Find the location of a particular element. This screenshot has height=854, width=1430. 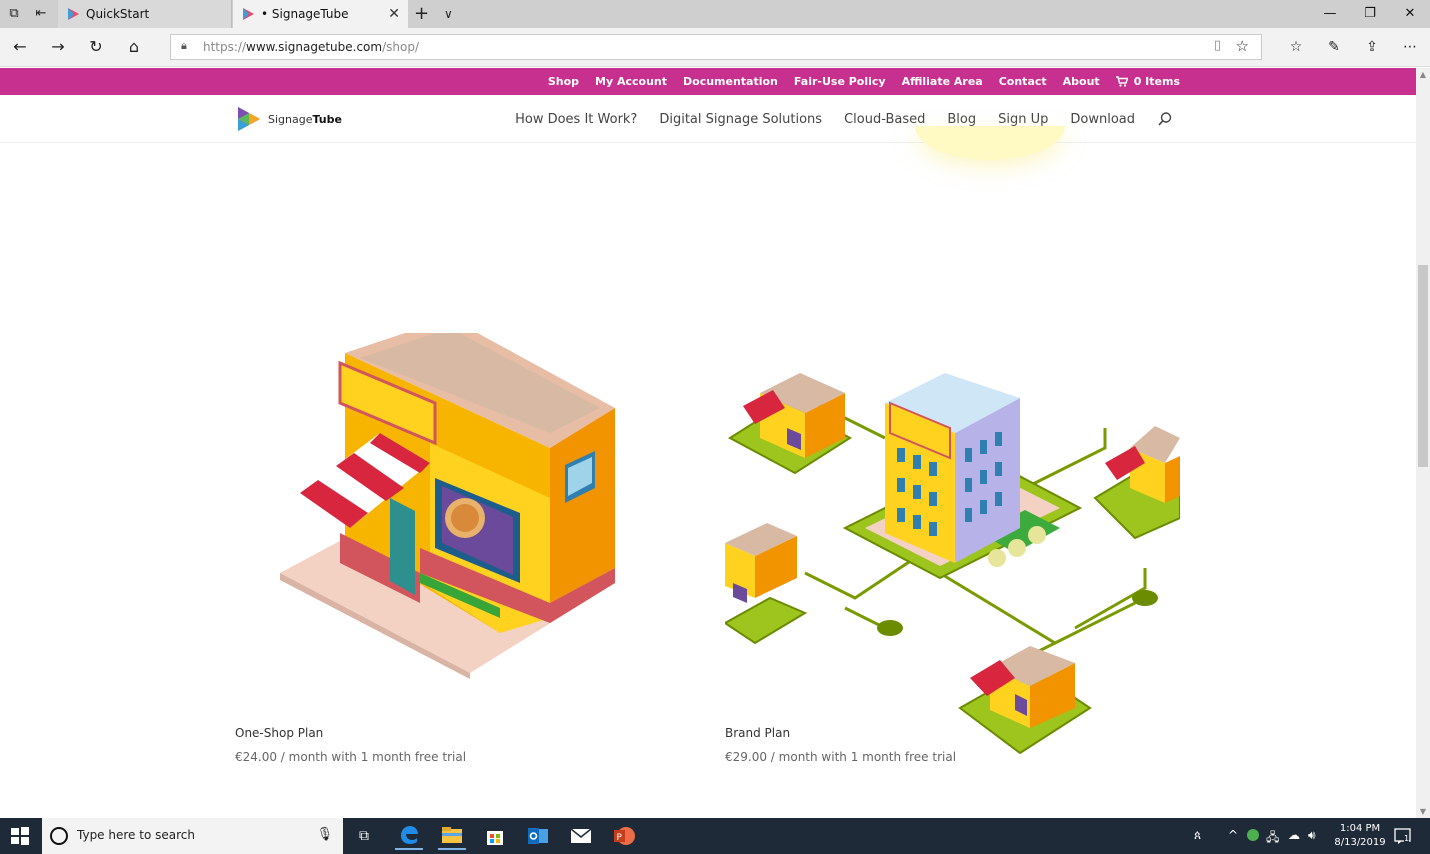

store-app-icon is located at coordinates (495, 836).